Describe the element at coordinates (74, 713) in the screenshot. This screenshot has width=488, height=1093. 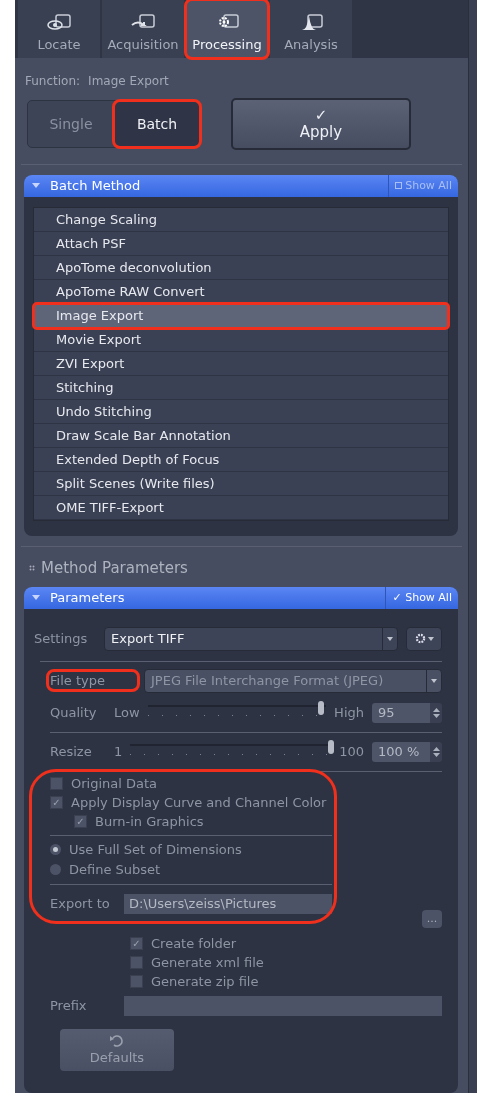
I see `field-label: Quality` at that location.